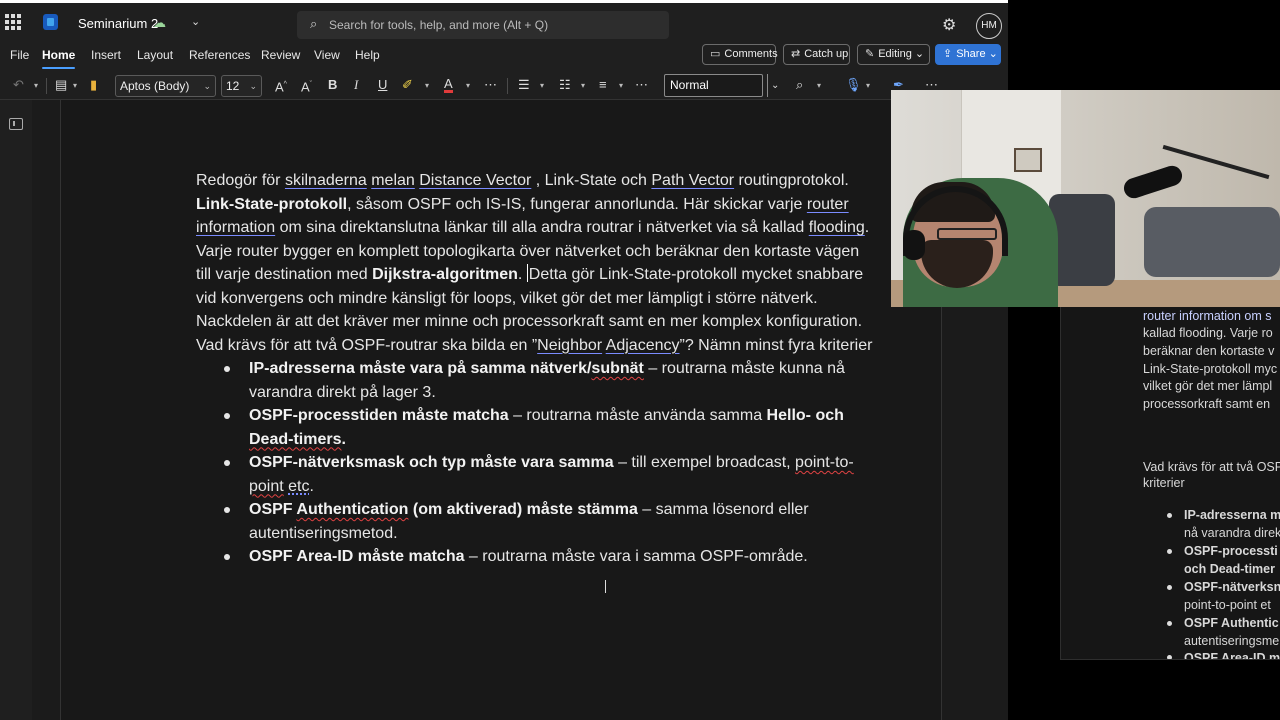  I want to click on title-bar: Seminarium 2 ☁ ⌄ ⌕ ⚙ HM, so click(504, 23).